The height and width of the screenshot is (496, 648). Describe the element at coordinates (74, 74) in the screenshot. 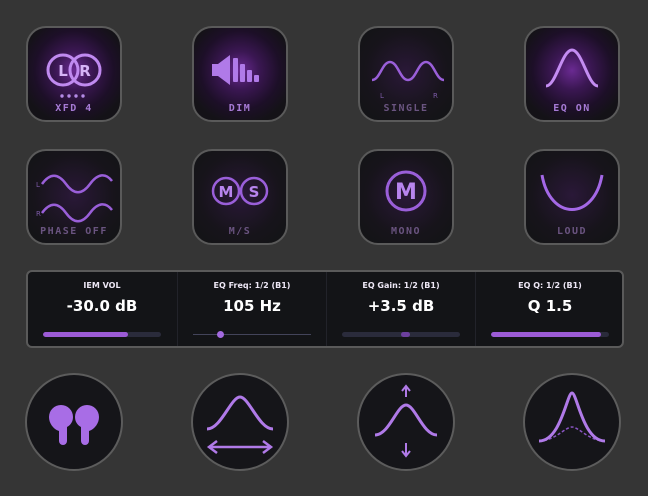

I see `xfd-key: L R XFD 4` at that location.